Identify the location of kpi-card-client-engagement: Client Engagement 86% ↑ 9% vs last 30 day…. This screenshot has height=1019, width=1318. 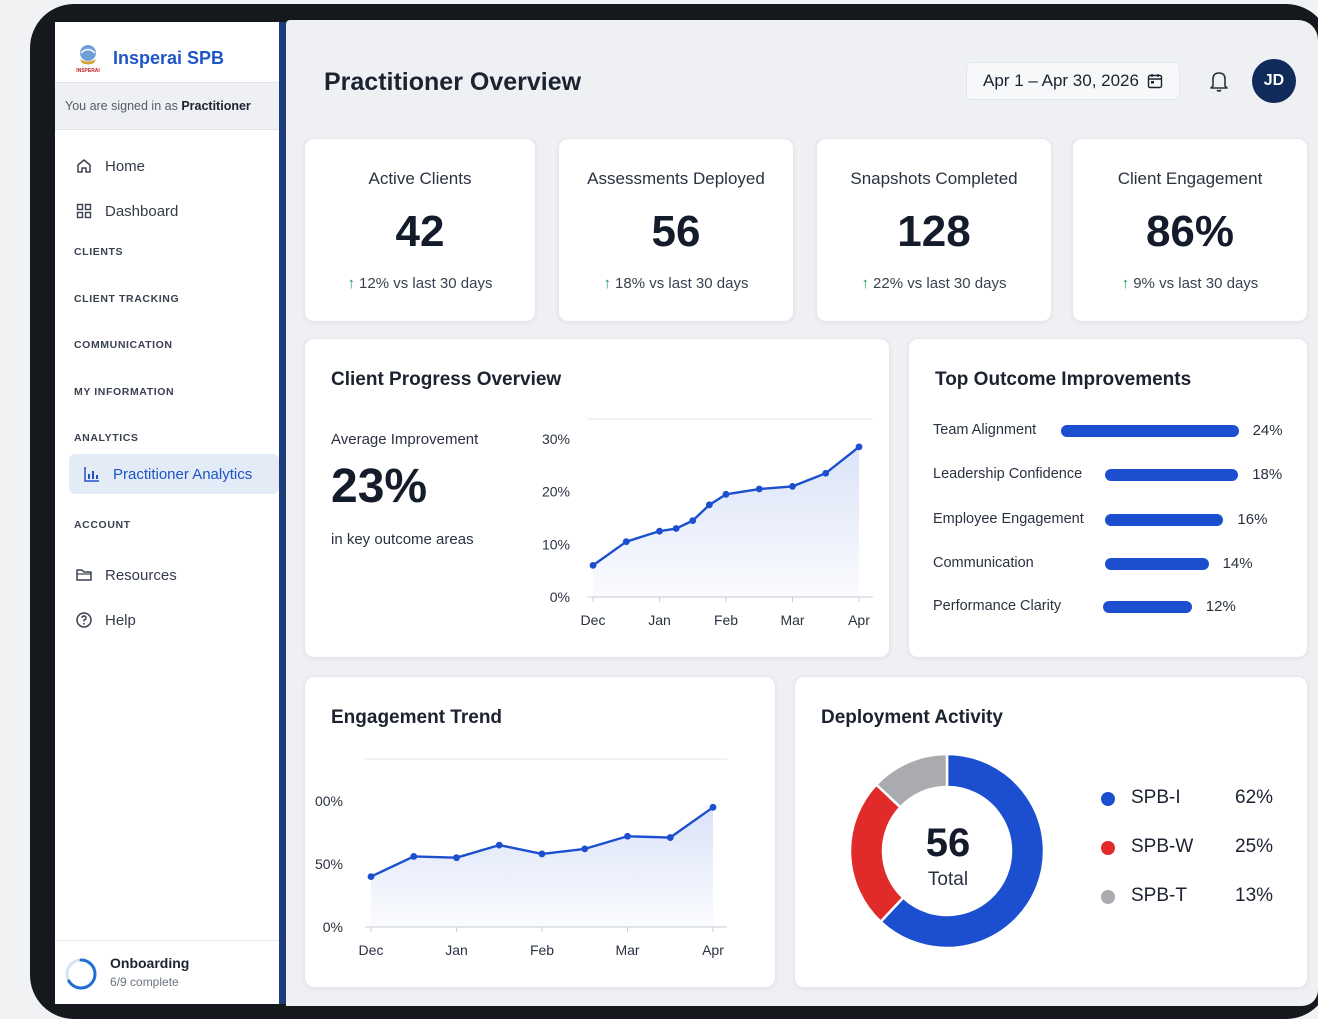
(1190, 230).